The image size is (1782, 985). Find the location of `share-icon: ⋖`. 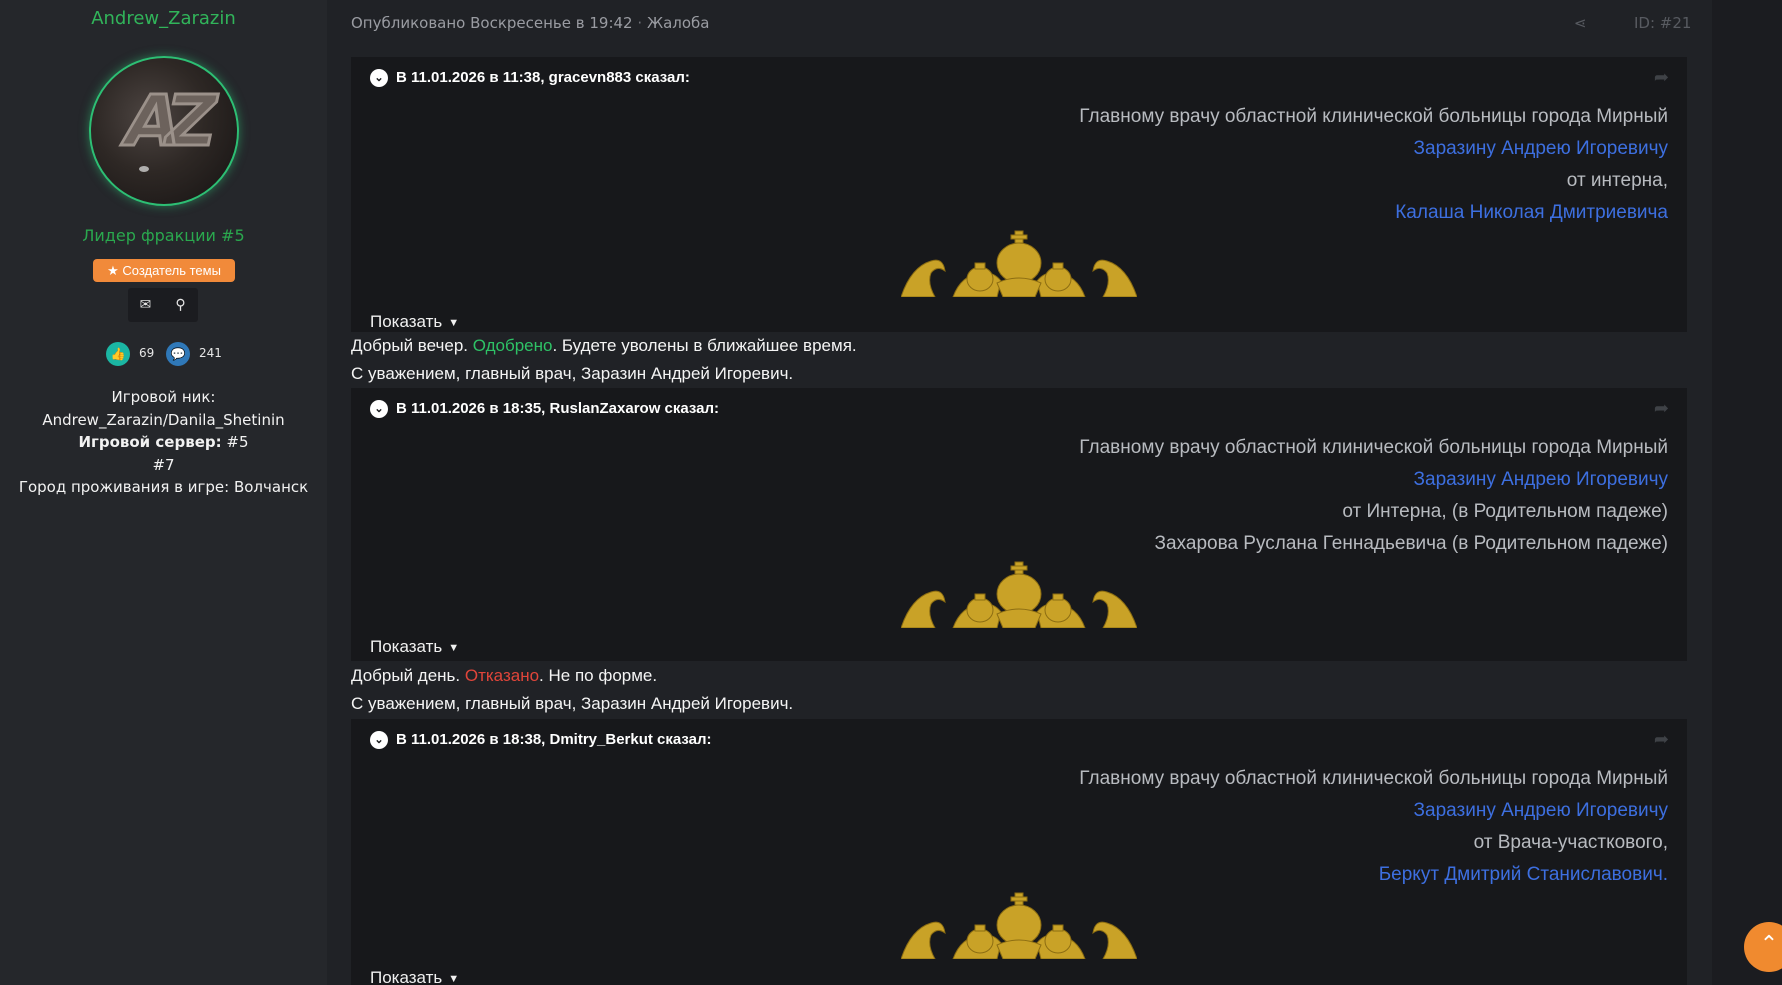

share-icon: ⋖ is located at coordinates (1580, 23).